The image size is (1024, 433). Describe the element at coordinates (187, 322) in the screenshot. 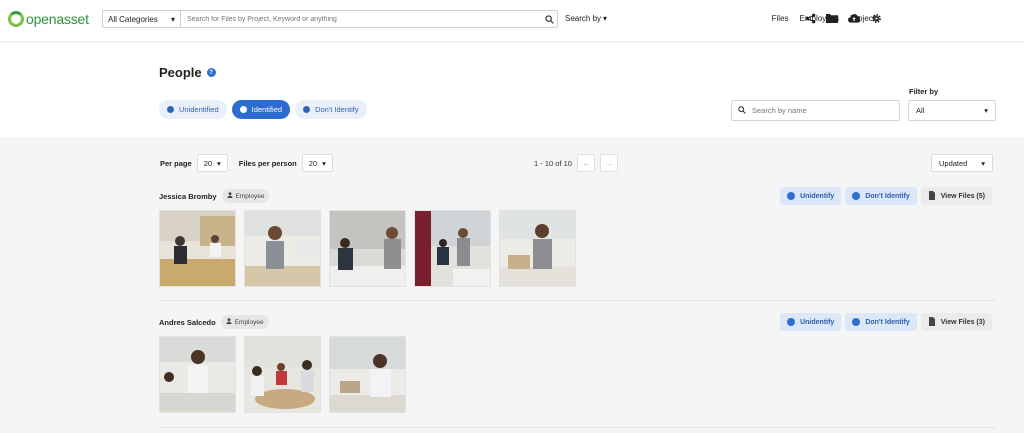

I see `person-name: Andres Salcedo` at that location.